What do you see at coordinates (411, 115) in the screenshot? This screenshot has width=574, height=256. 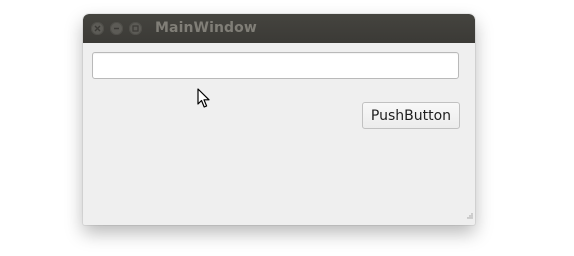 I see `push-button: PushButton` at bounding box center [411, 115].